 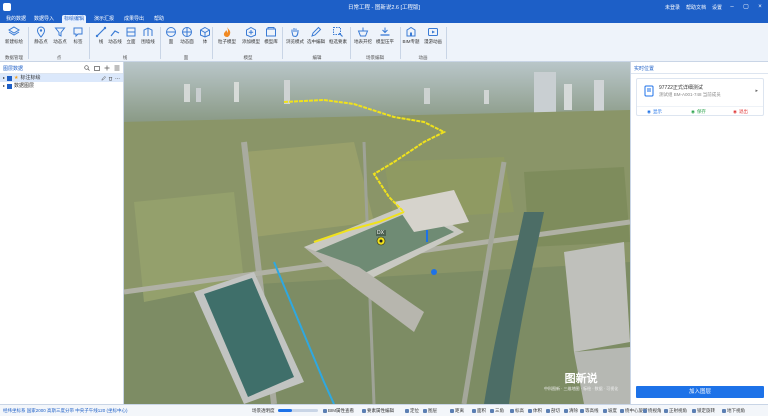 I want to click on status-tool-3: 图层, so click(x=430, y=411).